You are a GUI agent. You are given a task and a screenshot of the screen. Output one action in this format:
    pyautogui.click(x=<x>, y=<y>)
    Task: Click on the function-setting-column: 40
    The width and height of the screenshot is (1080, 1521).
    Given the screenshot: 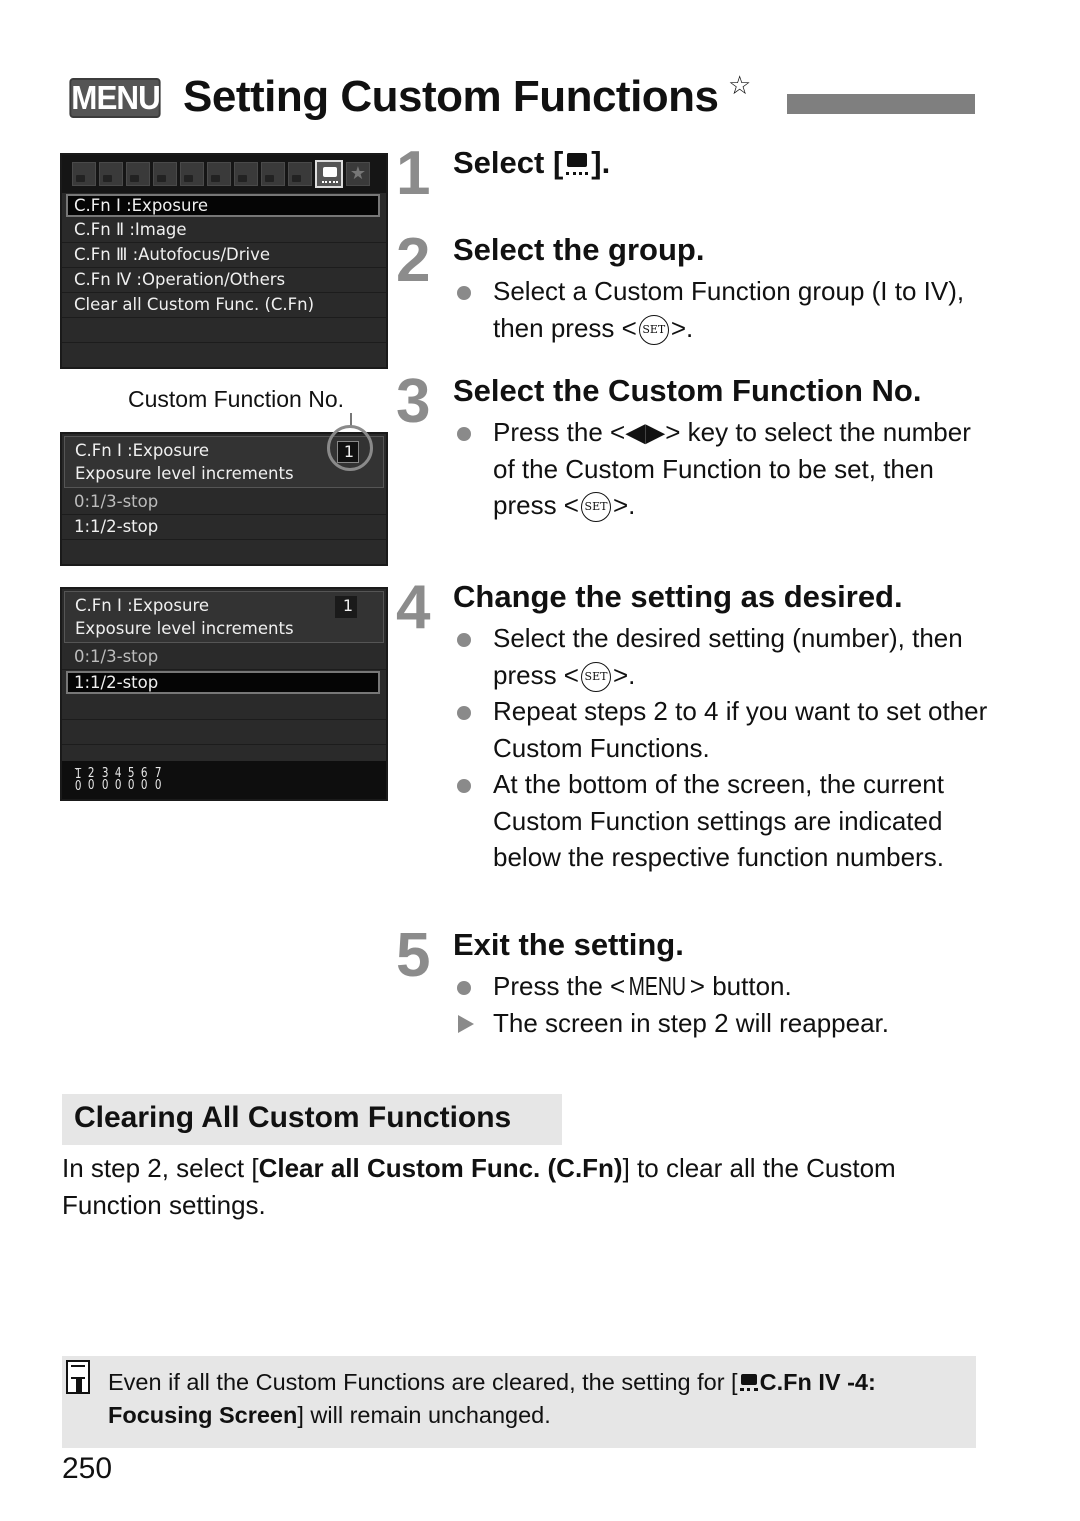 What is the action you would take?
    pyautogui.click(x=118, y=780)
    